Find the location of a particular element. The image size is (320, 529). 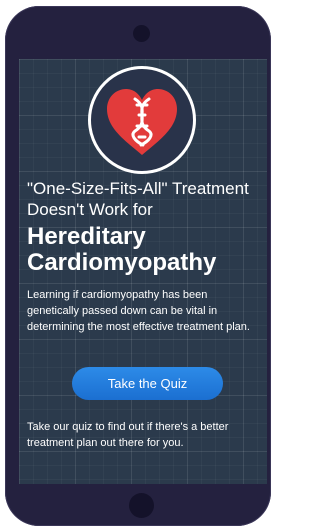

camera-dot is located at coordinates (141, 33).